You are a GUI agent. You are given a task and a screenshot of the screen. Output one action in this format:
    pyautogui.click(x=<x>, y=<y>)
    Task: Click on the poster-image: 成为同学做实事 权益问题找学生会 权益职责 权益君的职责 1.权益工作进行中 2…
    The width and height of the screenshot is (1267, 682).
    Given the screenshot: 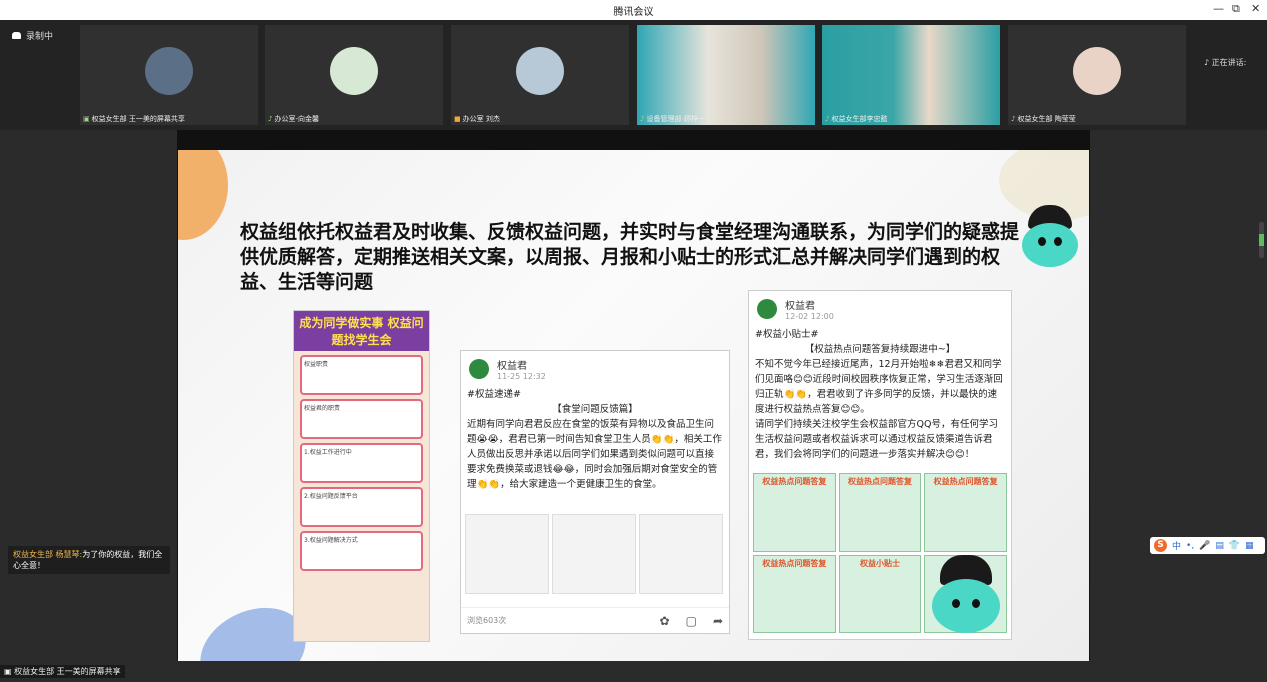 What is the action you would take?
    pyautogui.click(x=361, y=476)
    